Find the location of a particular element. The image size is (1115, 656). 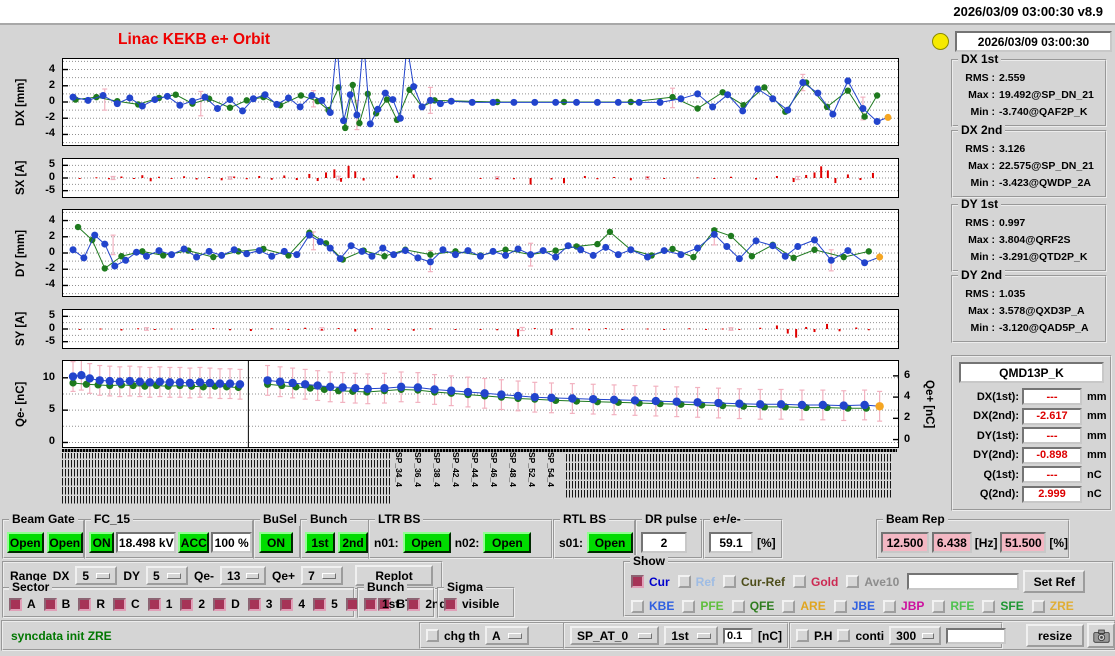

stats-row: Min : -3.423@QWDP_2A is located at coordinates (1030, 183).